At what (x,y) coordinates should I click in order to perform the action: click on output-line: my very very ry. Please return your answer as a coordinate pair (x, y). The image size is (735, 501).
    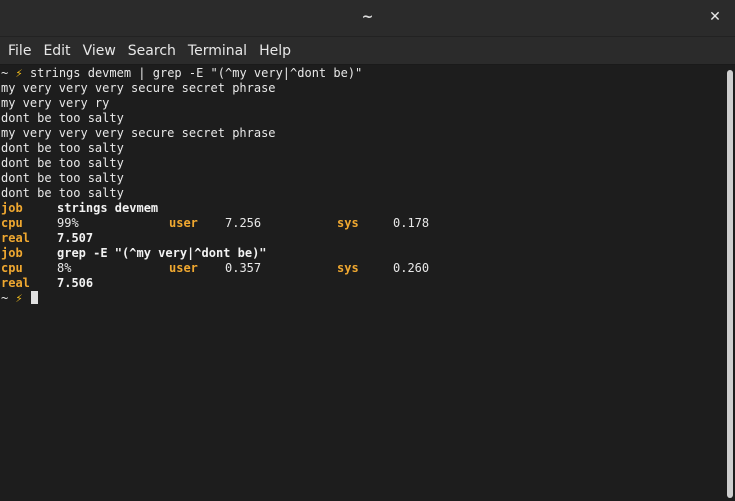
    Looking at the image, I should click on (55, 103).